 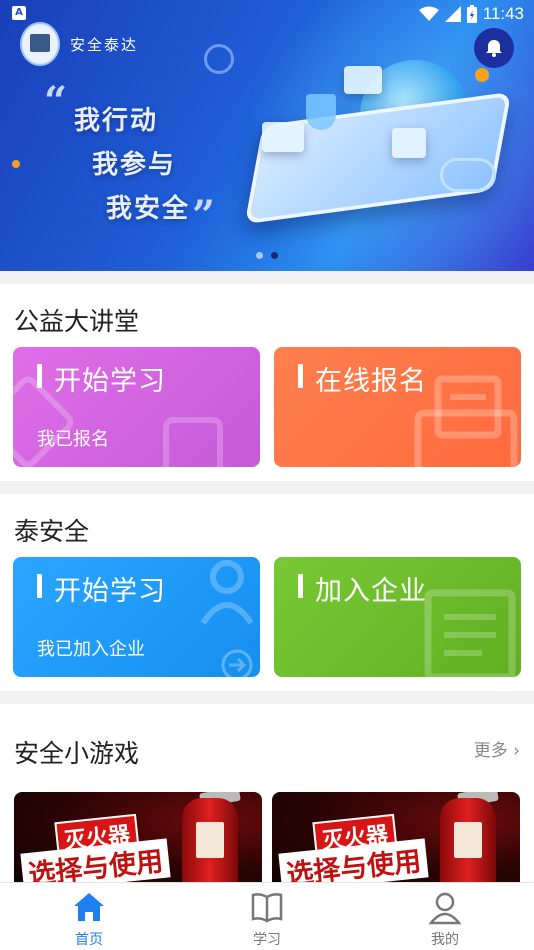 I want to click on cloud-illustration, so click(x=468, y=175).